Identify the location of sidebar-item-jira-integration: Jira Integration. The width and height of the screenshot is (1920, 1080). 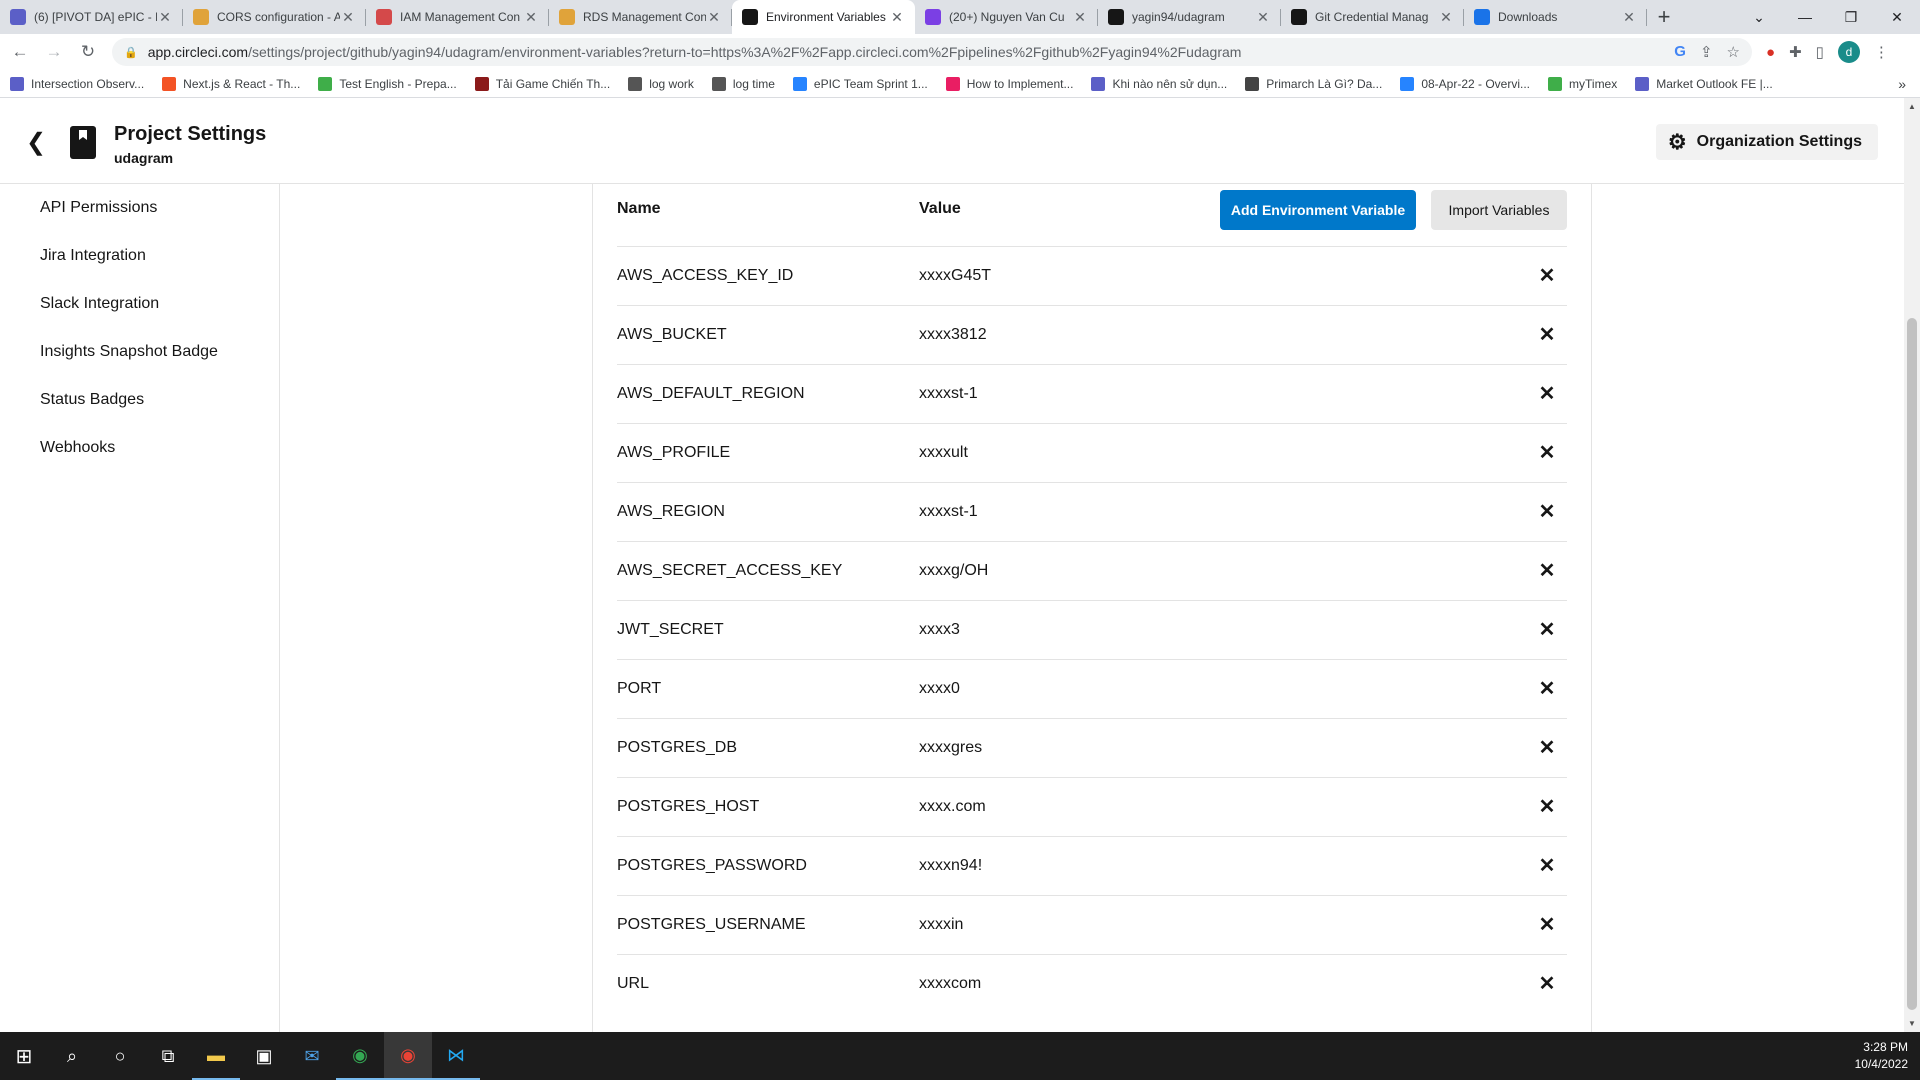
(139, 256).